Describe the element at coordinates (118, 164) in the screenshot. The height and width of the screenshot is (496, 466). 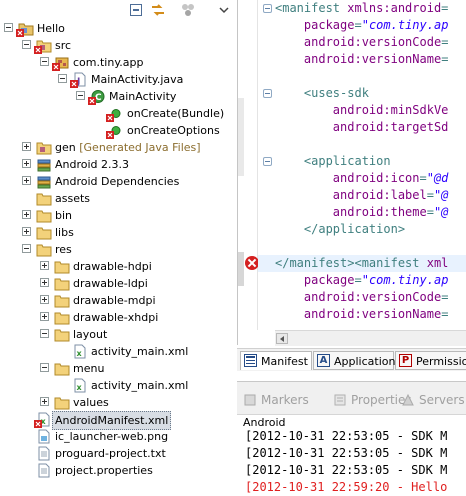
I see `tree-item: Android 2.3.3` at that location.